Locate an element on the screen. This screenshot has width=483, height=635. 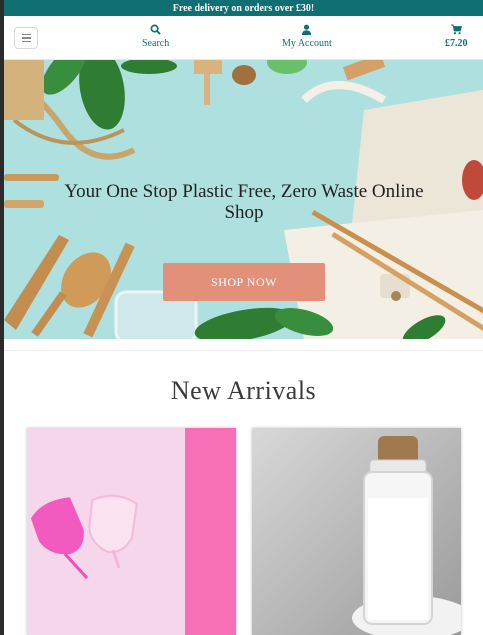
user-icon is located at coordinates (307, 29).